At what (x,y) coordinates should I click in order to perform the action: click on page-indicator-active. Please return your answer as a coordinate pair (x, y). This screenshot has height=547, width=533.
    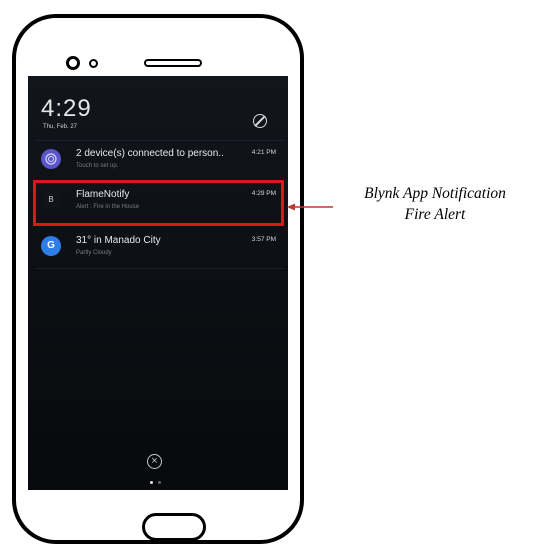
    Looking at the image, I should click on (151, 482).